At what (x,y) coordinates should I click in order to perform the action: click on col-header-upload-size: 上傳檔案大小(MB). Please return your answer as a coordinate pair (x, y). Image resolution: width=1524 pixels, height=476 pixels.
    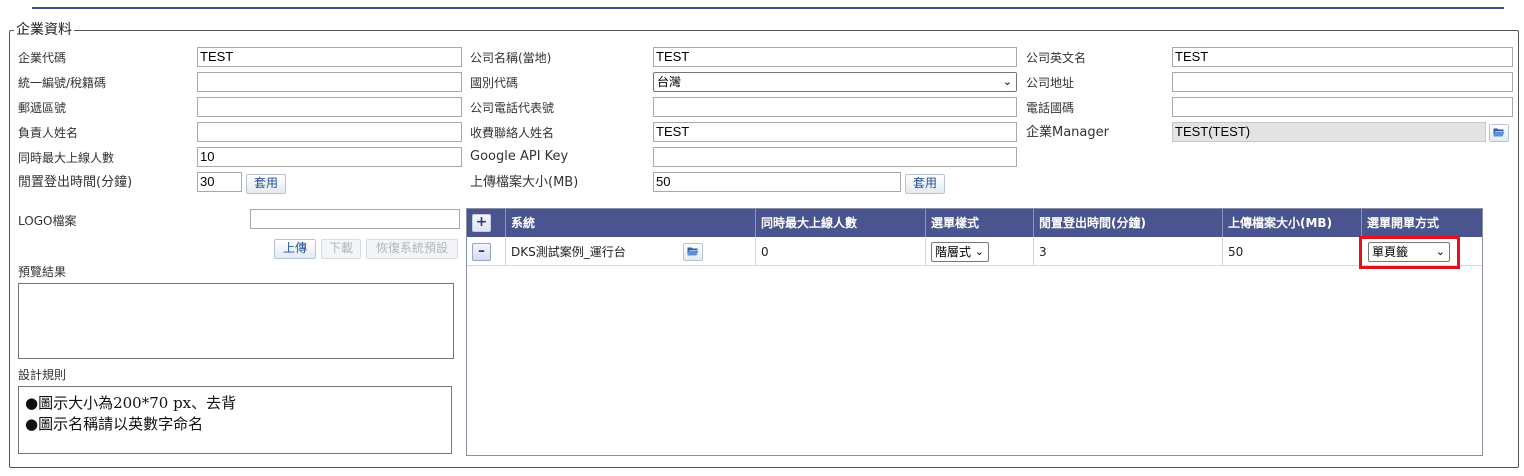
    Looking at the image, I should click on (1291, 223).